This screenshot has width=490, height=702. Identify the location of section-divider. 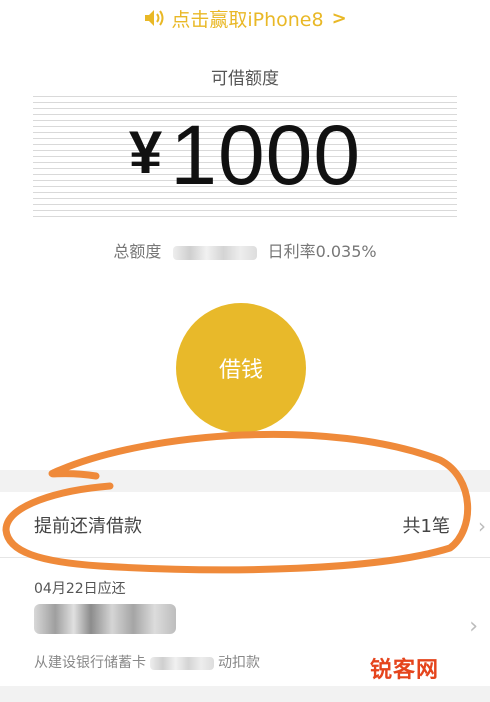
(245, 481).